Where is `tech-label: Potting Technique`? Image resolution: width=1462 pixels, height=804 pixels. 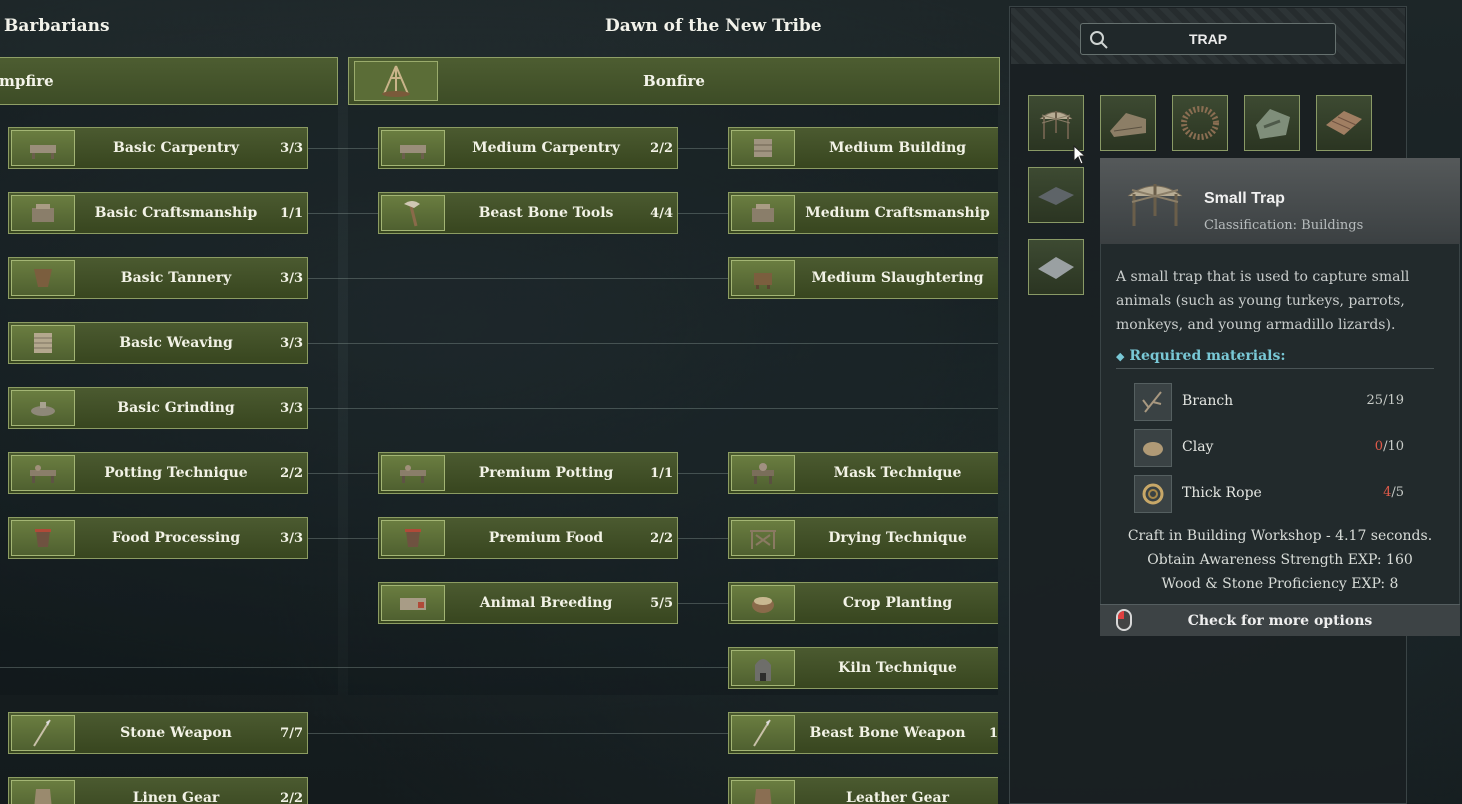 tech-label: Potting Technique is located at coordinates (176, 473).